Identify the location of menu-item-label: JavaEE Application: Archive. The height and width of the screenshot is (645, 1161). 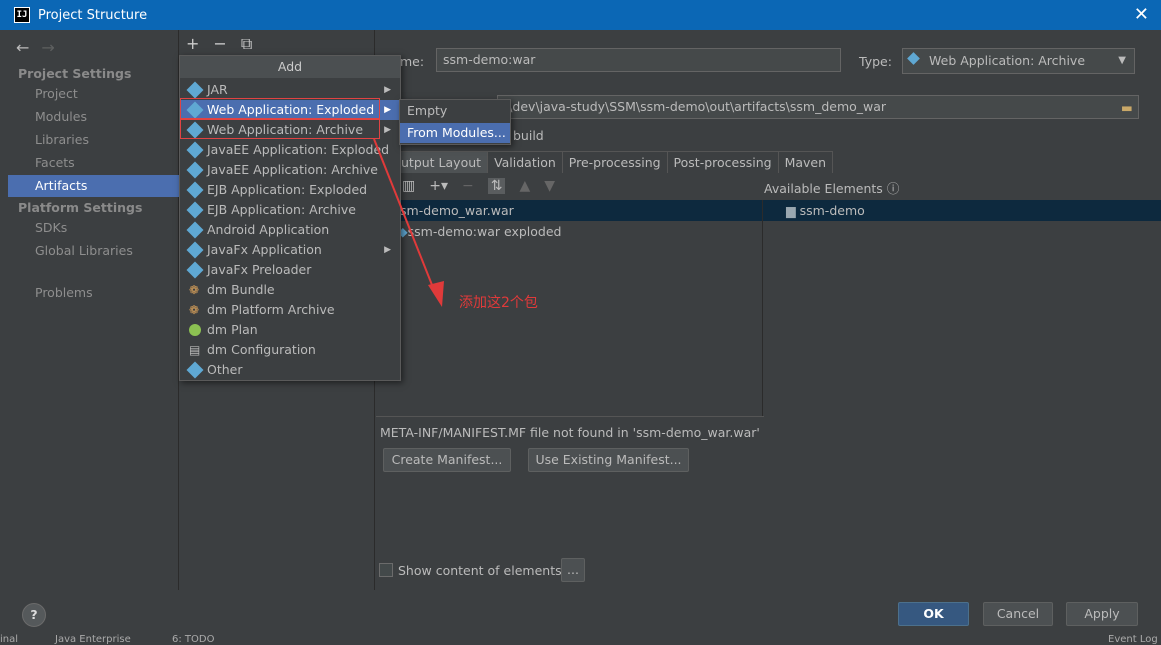
(292, 169).